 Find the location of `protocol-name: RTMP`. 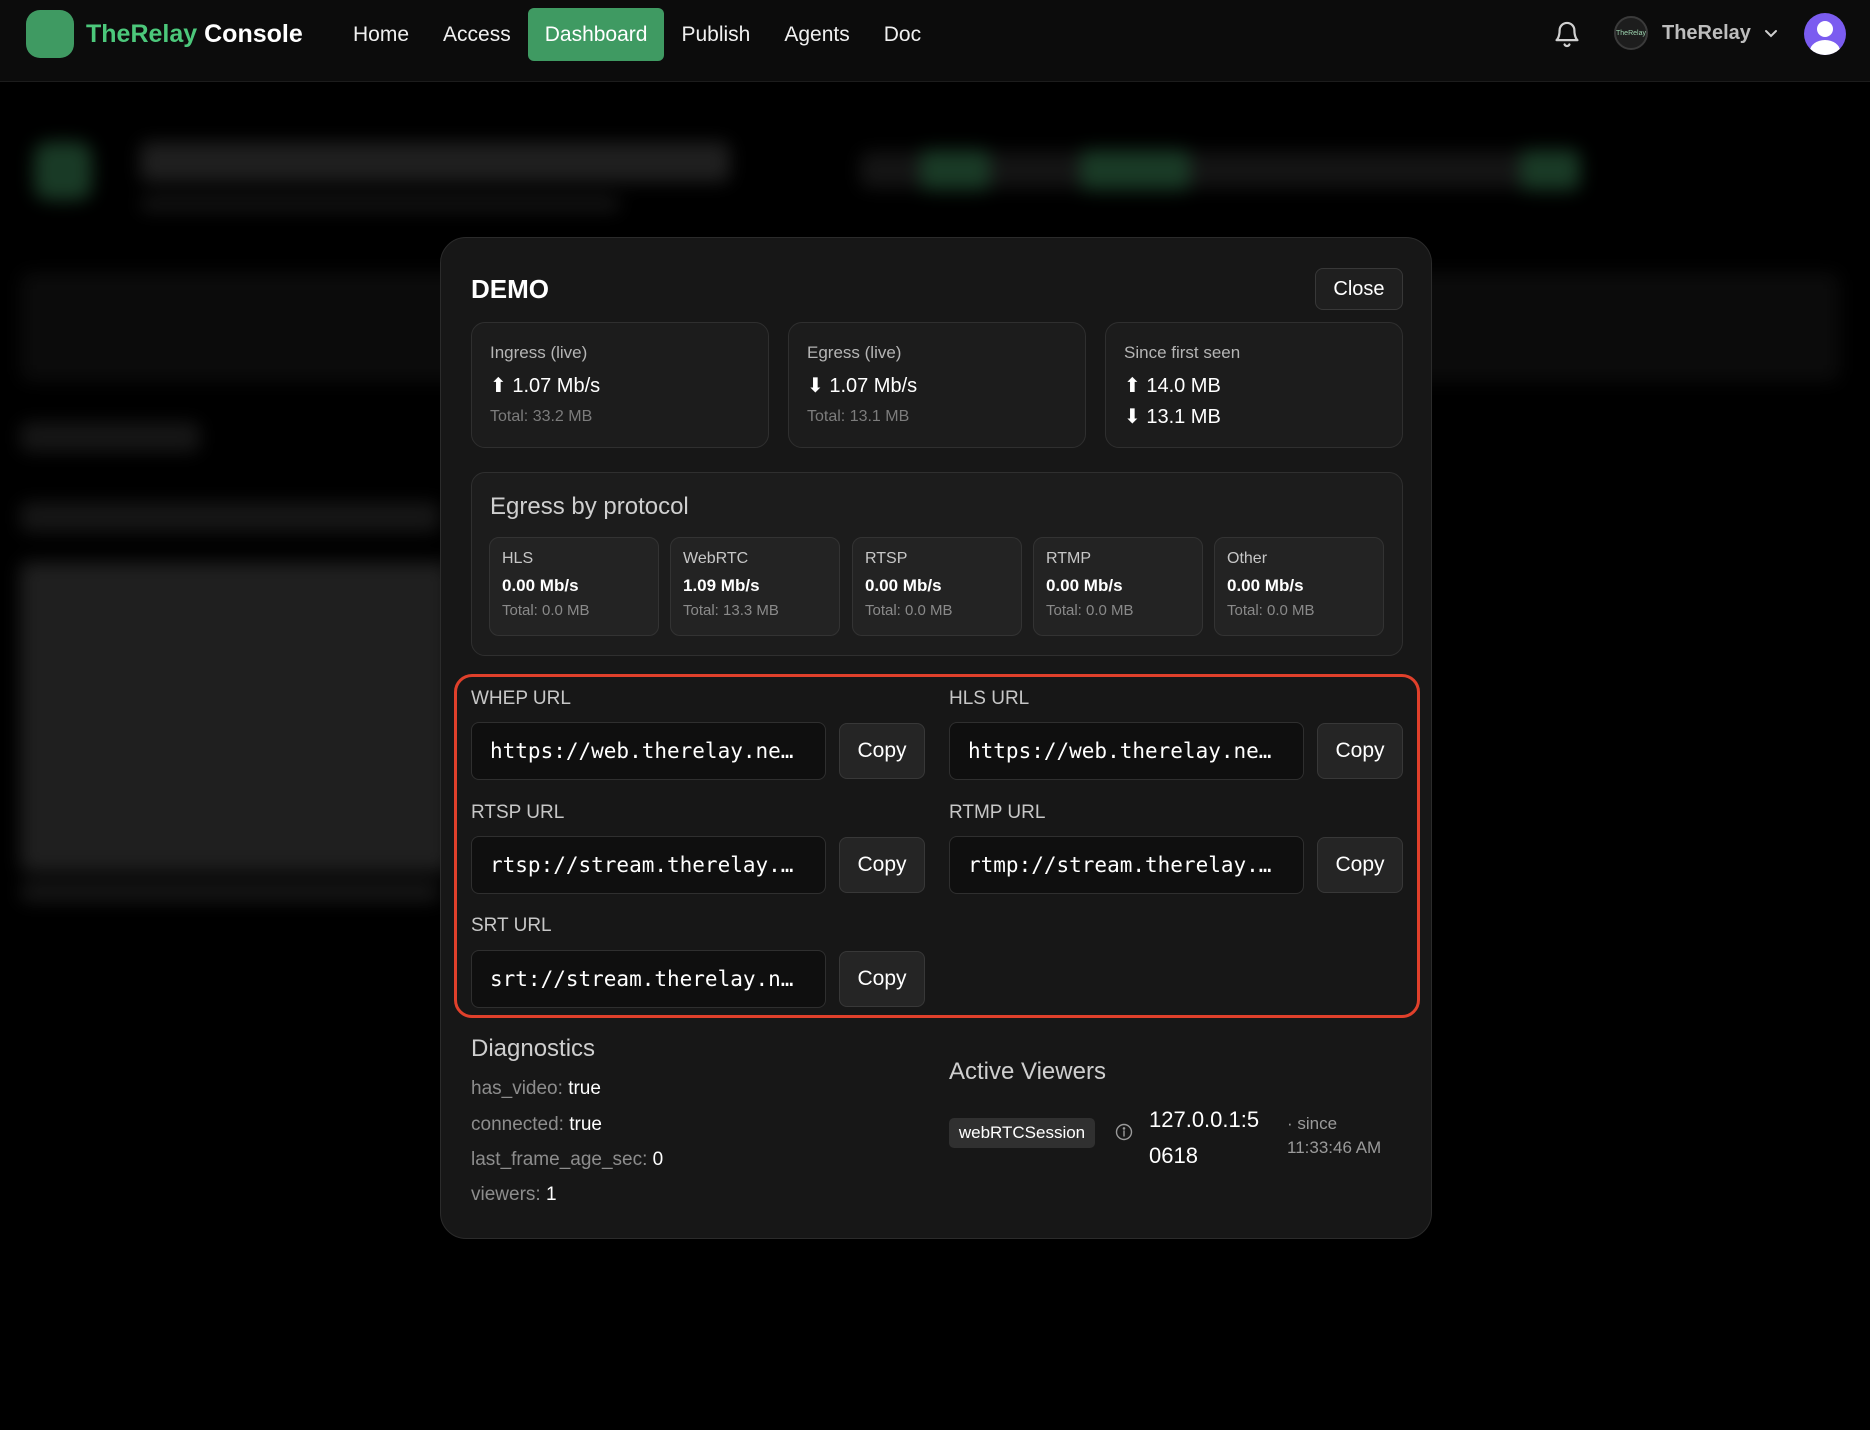

protocol-name: RTMP is located at coordinates (1069, 558).